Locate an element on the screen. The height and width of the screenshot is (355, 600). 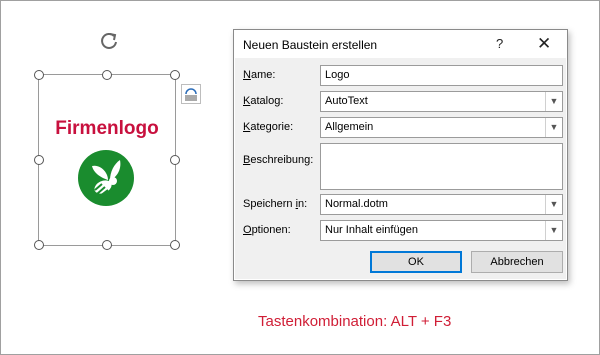
beschreibung-label: Beschreibung: is located at coordinates (278, 160).